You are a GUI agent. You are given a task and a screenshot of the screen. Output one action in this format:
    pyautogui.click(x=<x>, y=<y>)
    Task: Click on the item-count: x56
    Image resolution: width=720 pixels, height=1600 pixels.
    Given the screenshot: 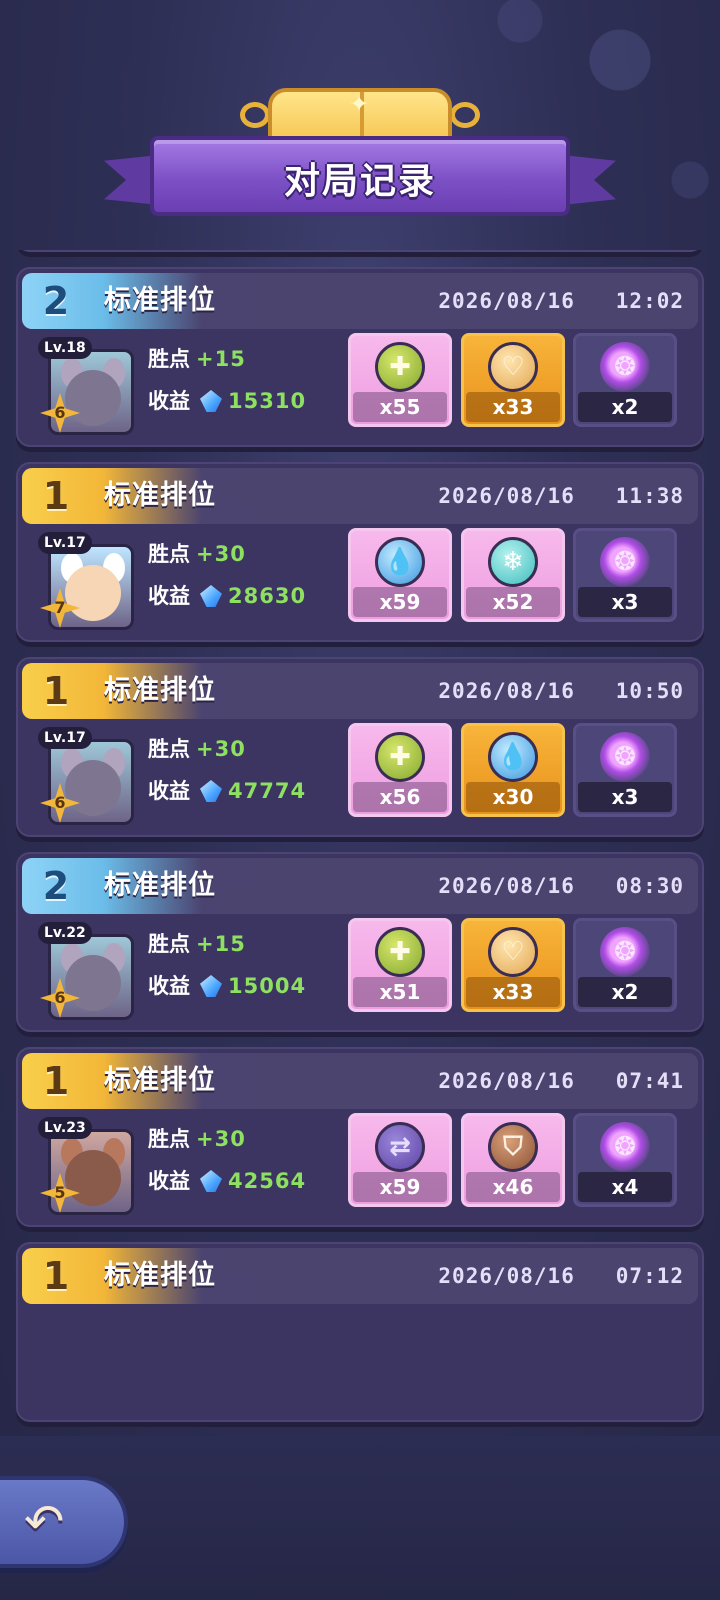 What is the action you would take?
    pyautogui.click(x=400, y=797)
    